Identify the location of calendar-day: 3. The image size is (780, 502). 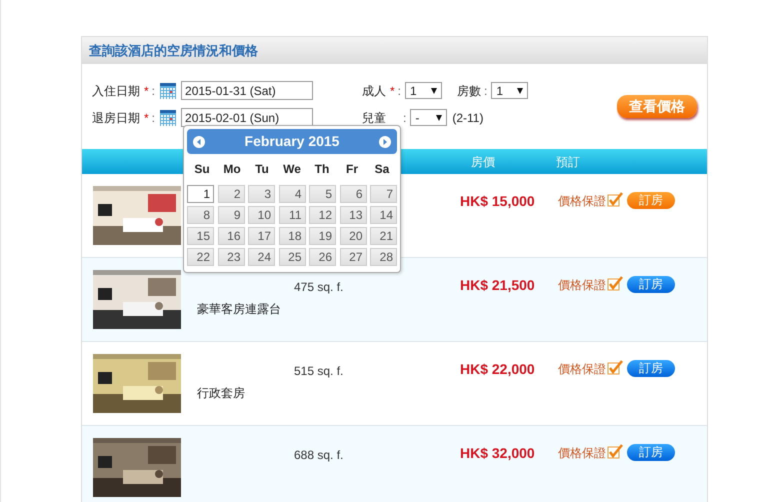
(261, 194).